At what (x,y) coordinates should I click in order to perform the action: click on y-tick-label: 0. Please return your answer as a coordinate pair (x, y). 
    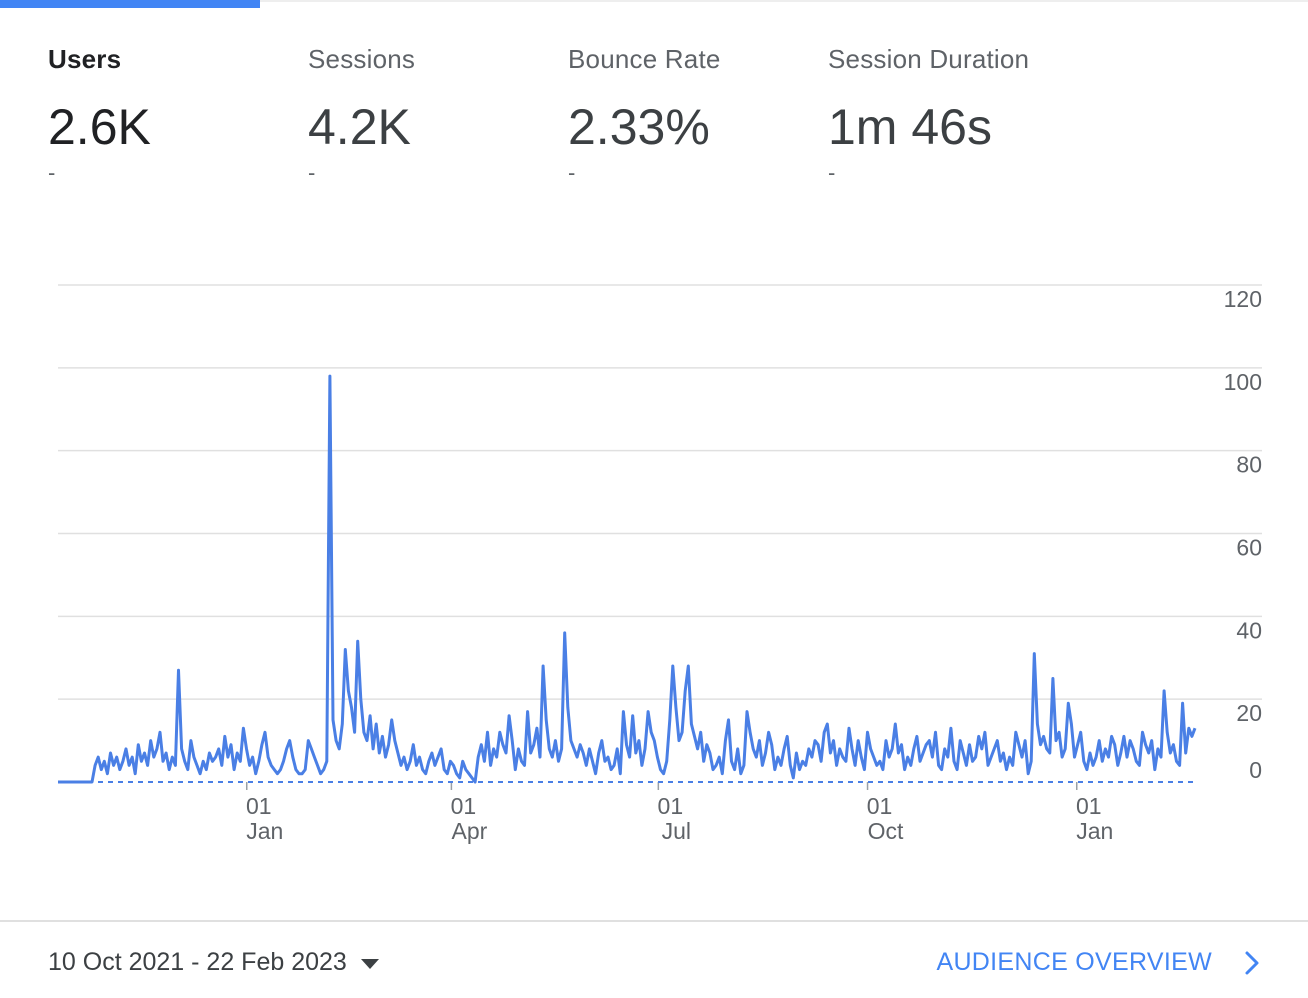
    Looking at the image, I should click on (1255, 770).